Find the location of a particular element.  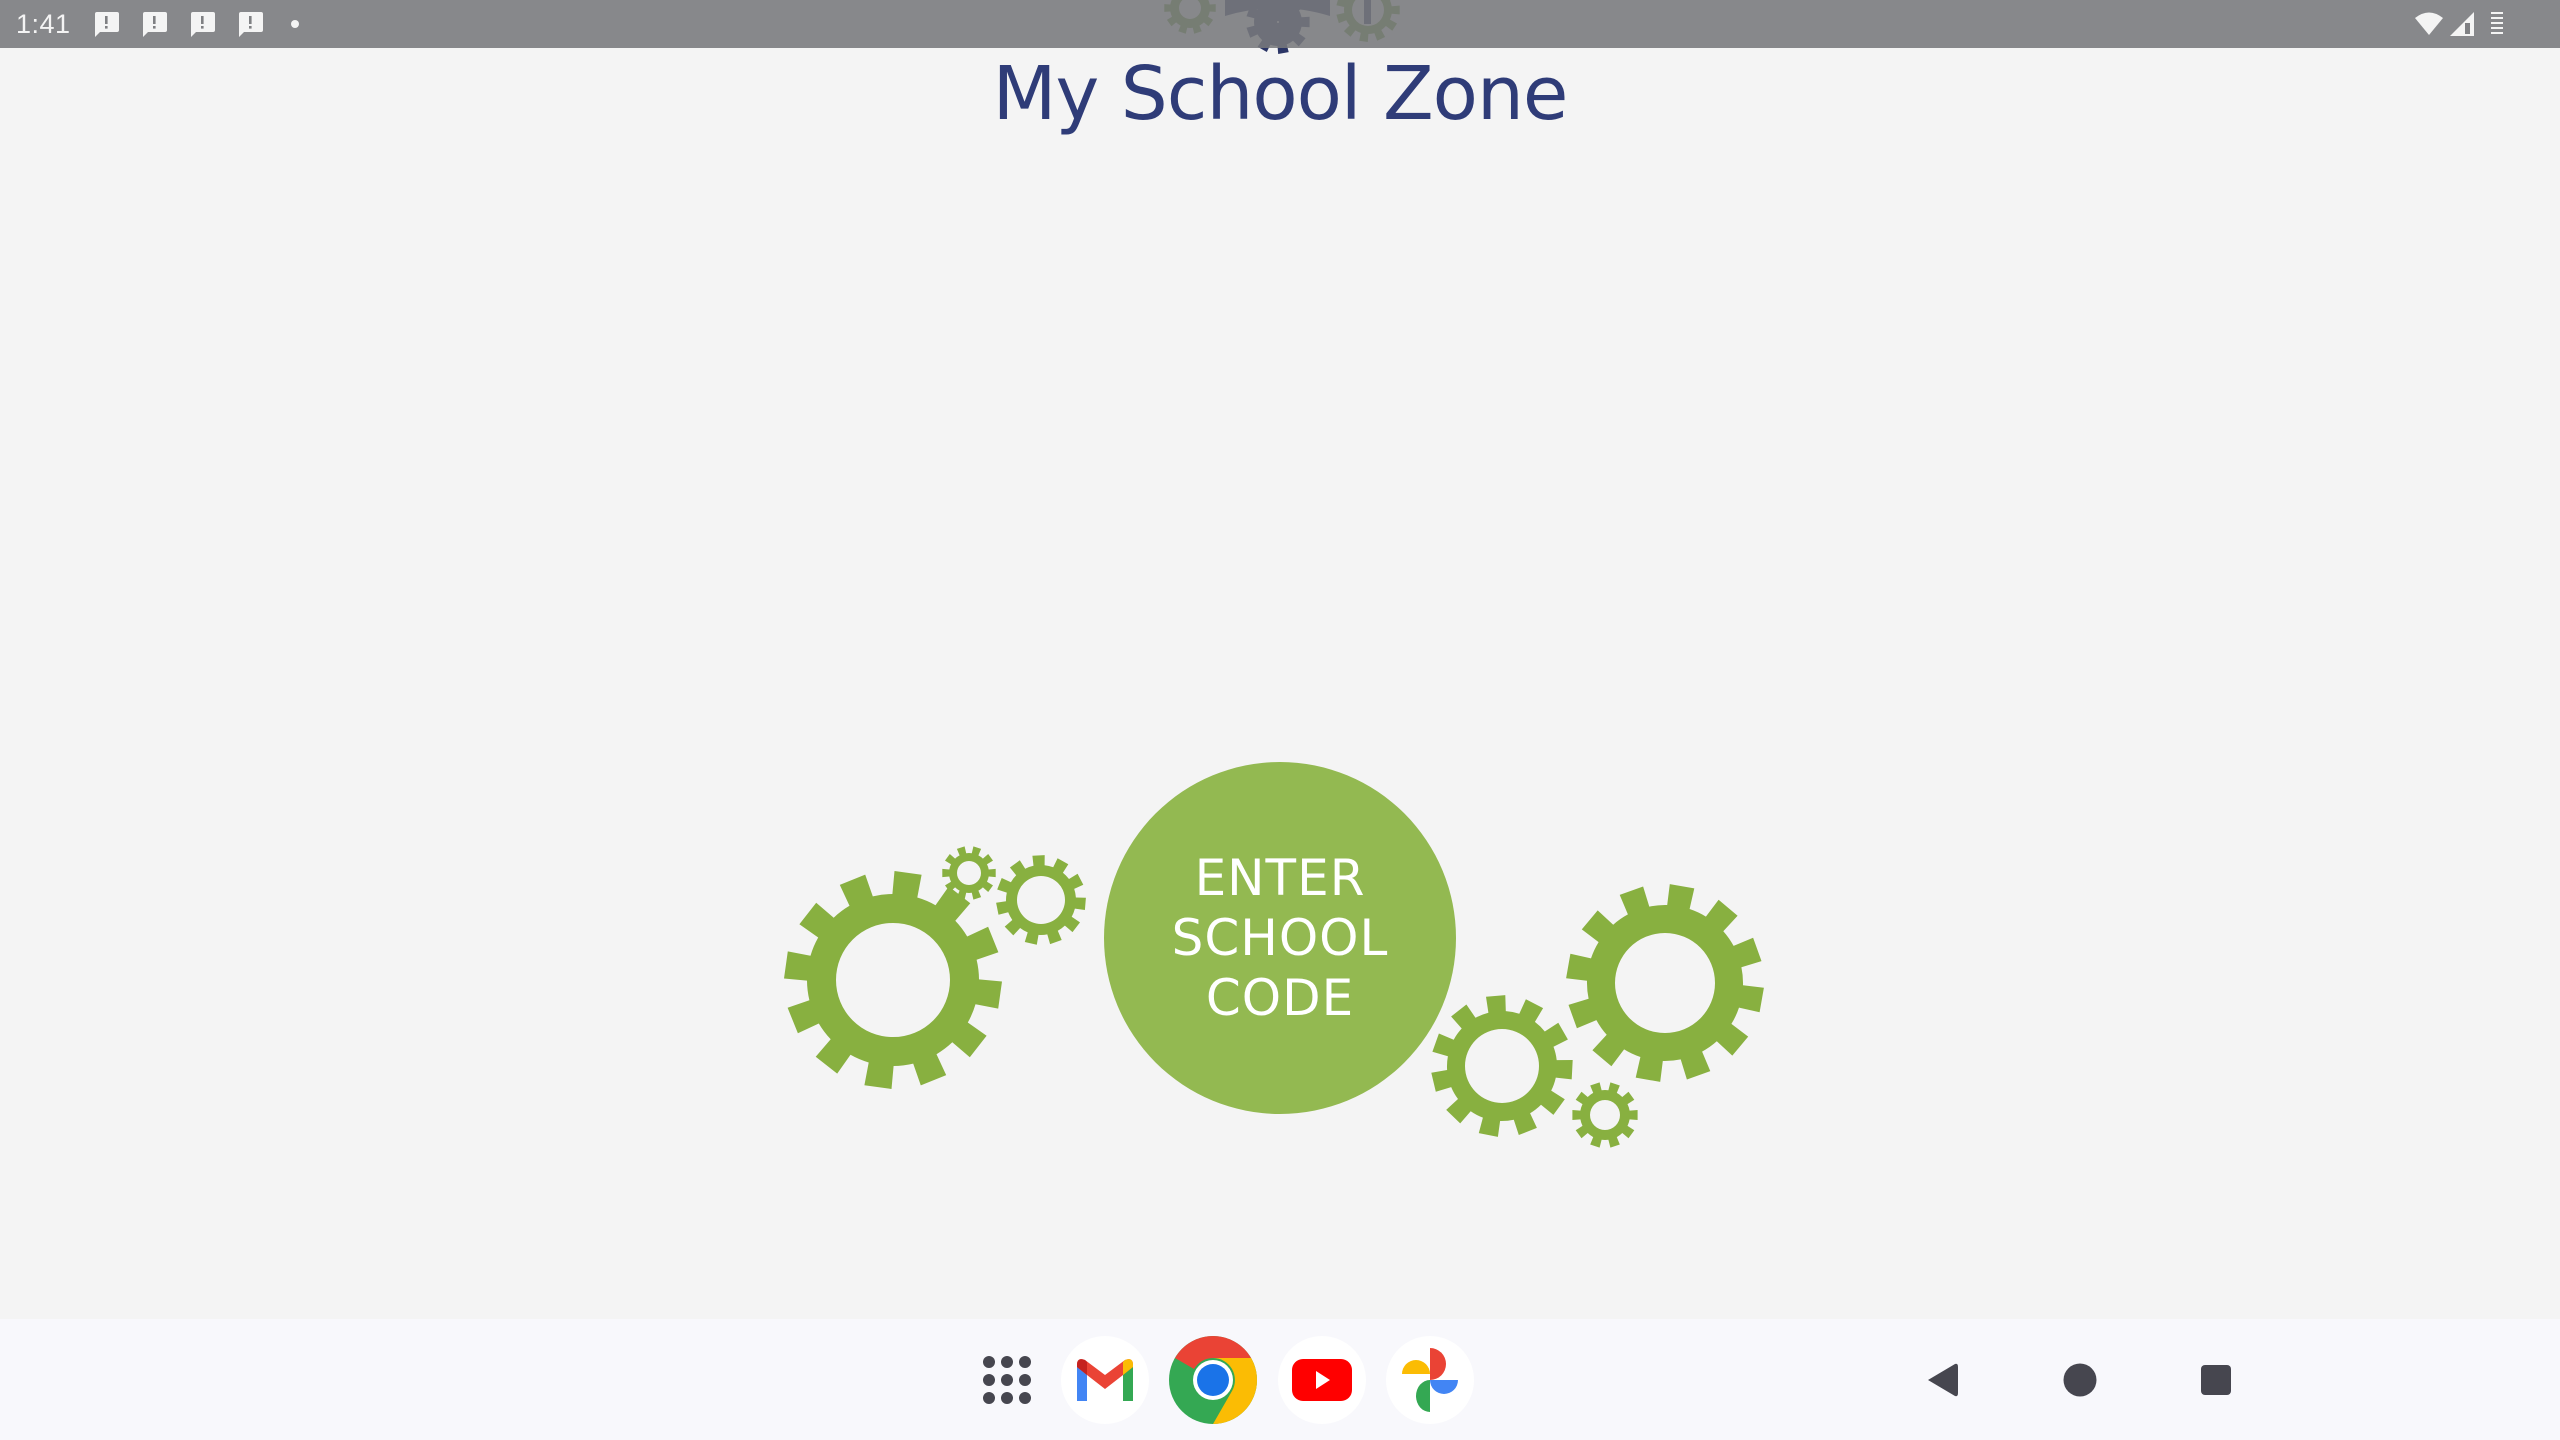

gear-medium-right-icon is located at coordinates (1502, 1066).